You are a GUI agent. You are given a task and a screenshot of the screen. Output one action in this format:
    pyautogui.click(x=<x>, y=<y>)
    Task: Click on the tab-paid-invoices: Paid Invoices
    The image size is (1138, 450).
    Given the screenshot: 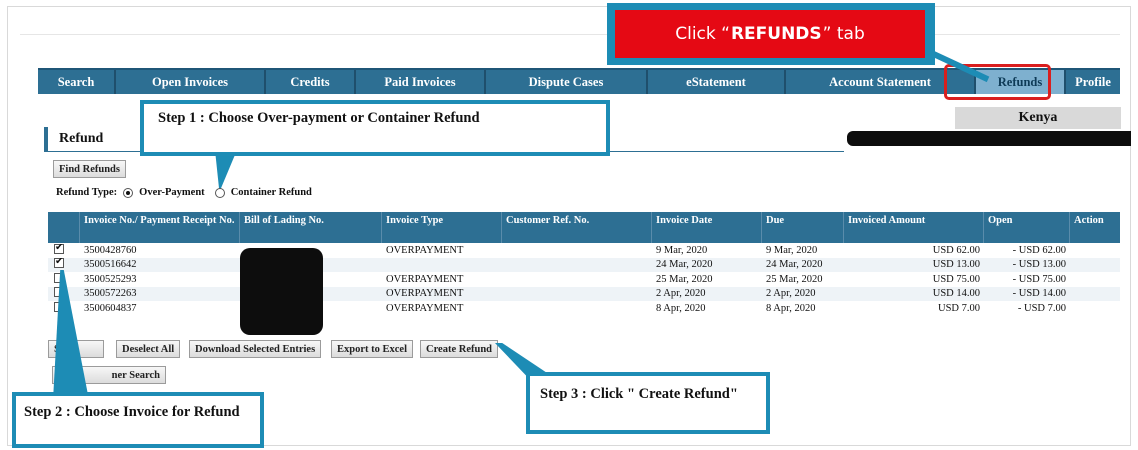 What is the action you would take?
    pyautogui.click(x=421, y=82)
    